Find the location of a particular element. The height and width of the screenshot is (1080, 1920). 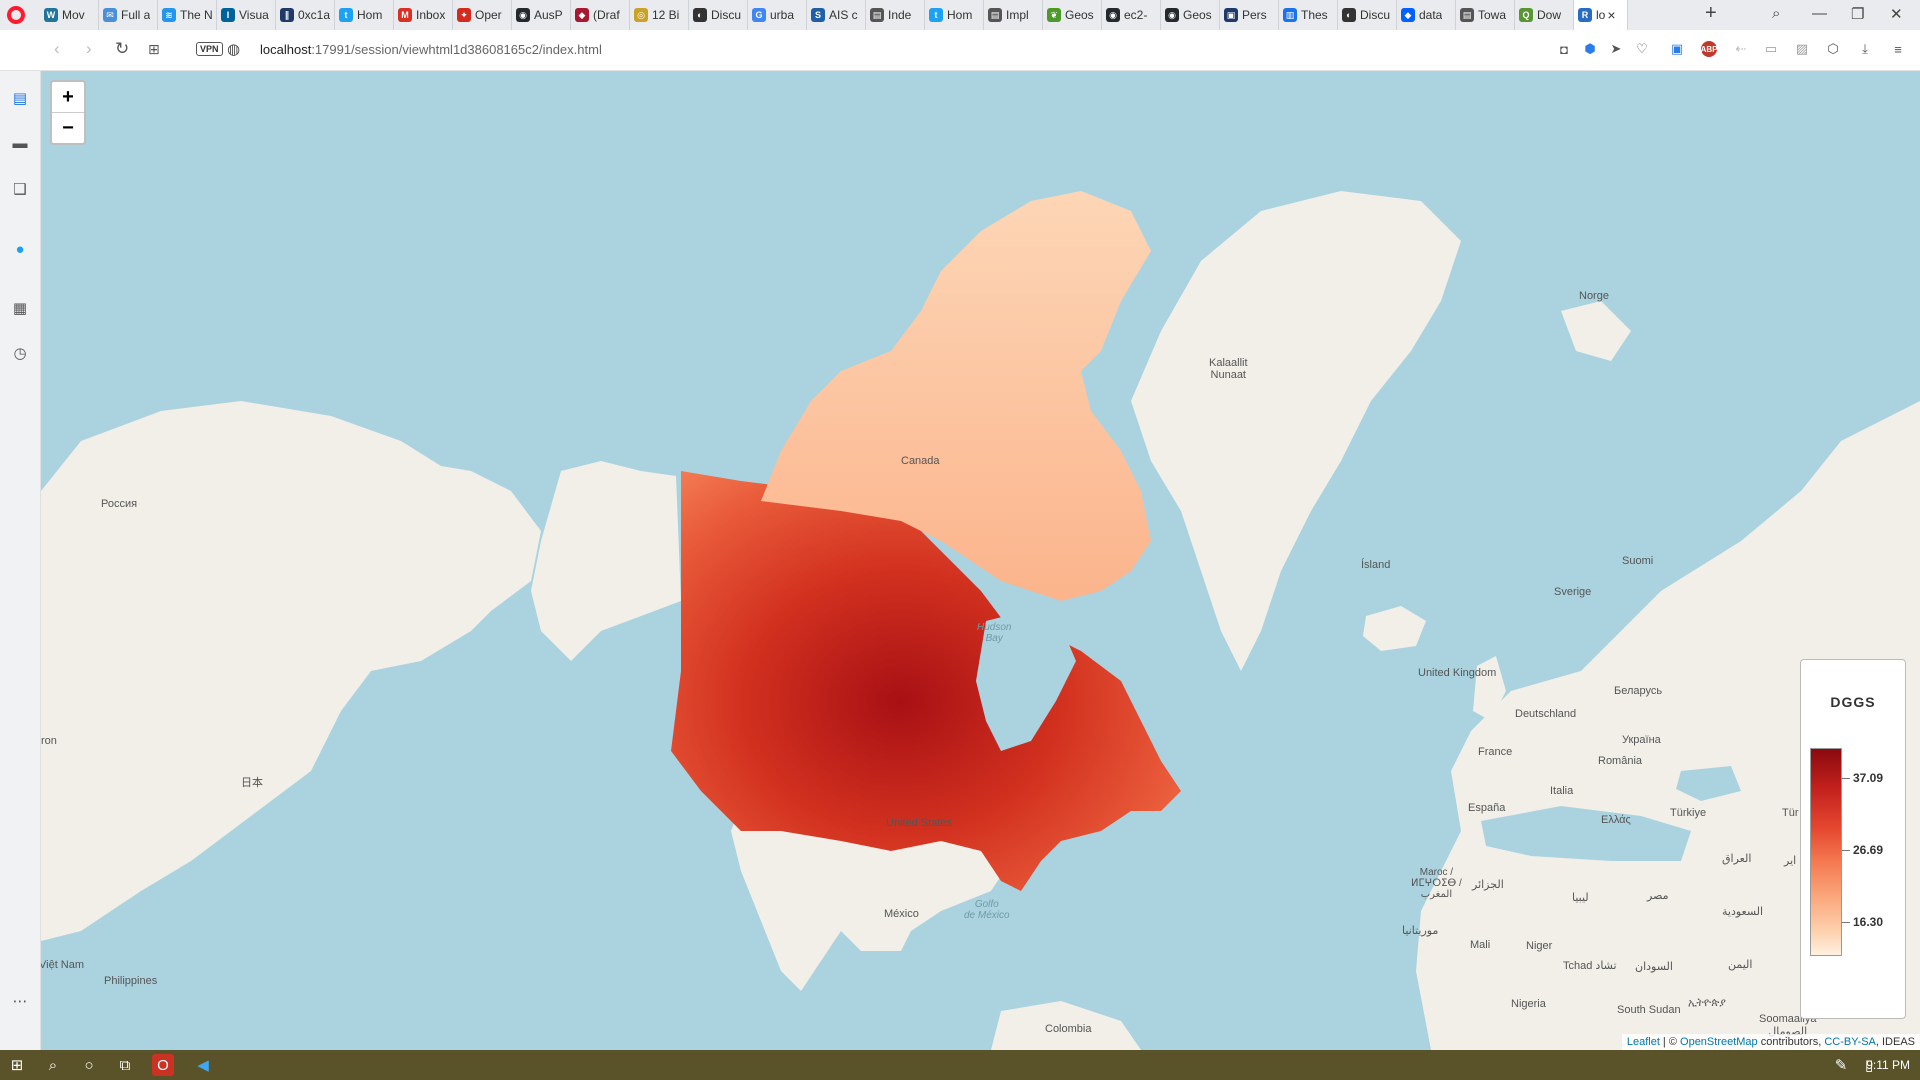

news-icon: ▦ is located at coordinates (20, 308).